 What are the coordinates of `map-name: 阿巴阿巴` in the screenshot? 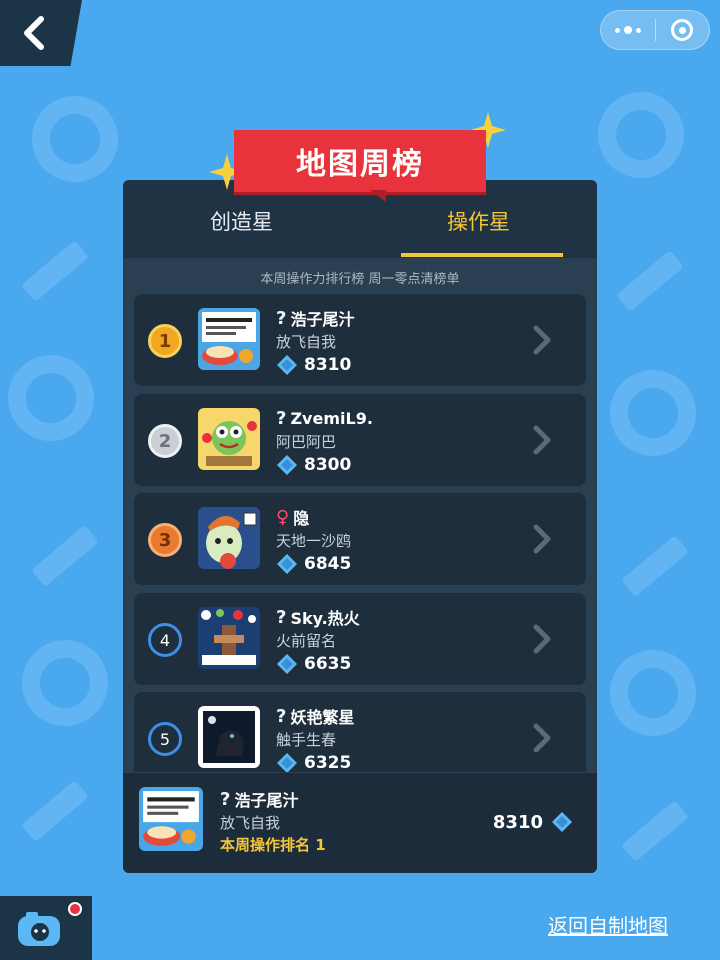 It's located at (306, 442).